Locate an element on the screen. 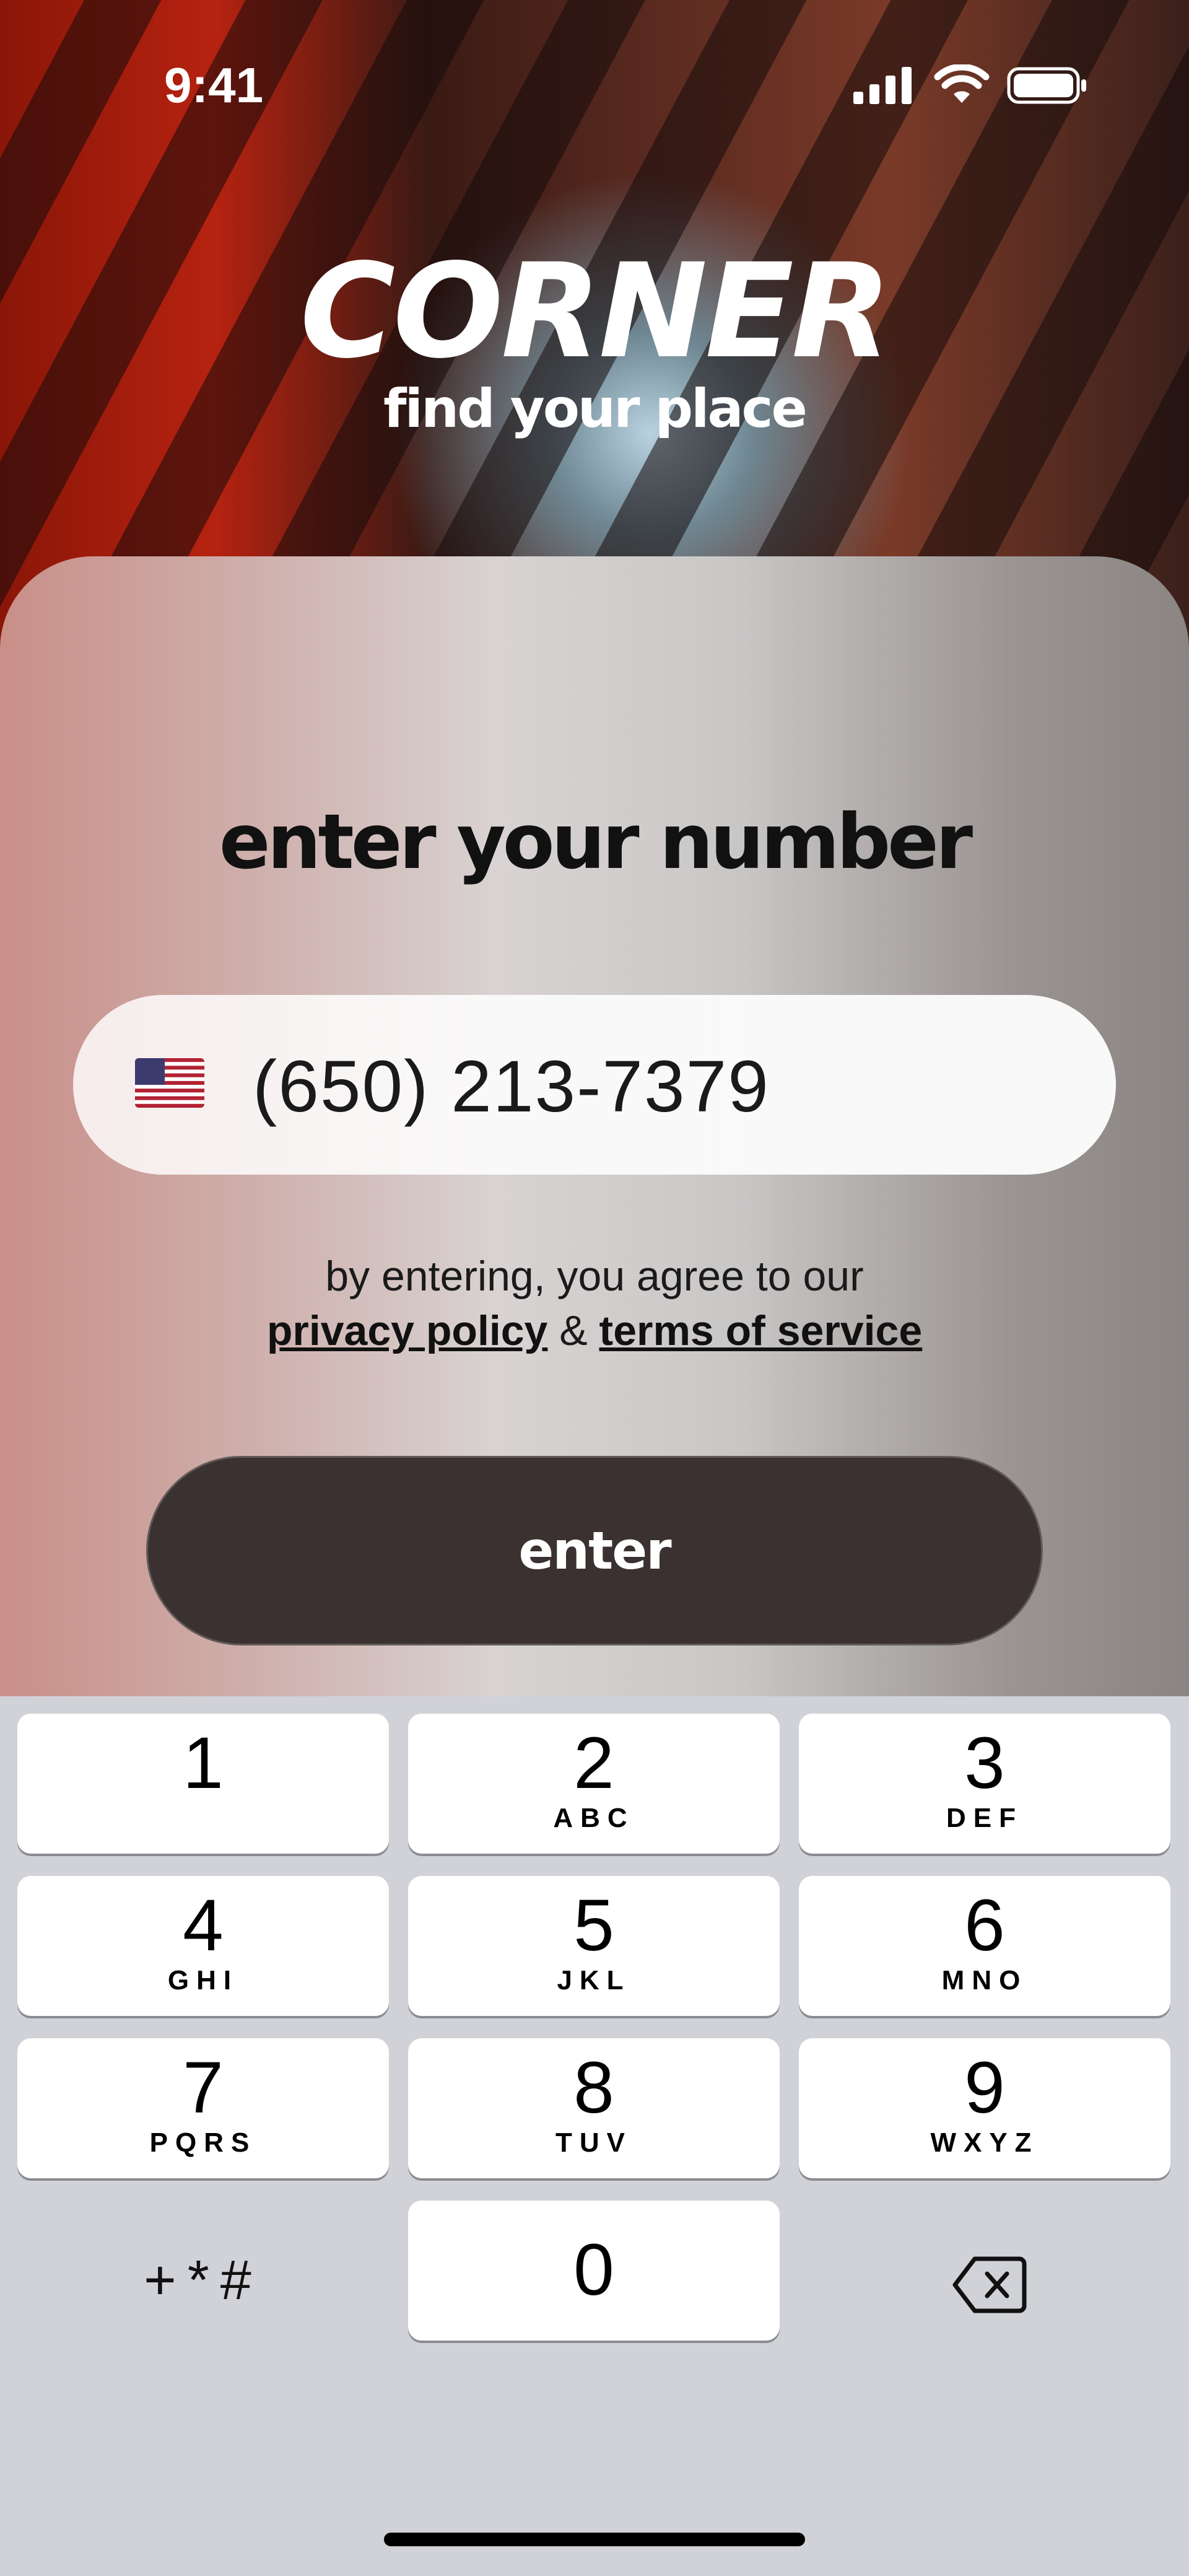  agreement-prefix: by entering, you agree to our is located at coordinates (594, 1276).